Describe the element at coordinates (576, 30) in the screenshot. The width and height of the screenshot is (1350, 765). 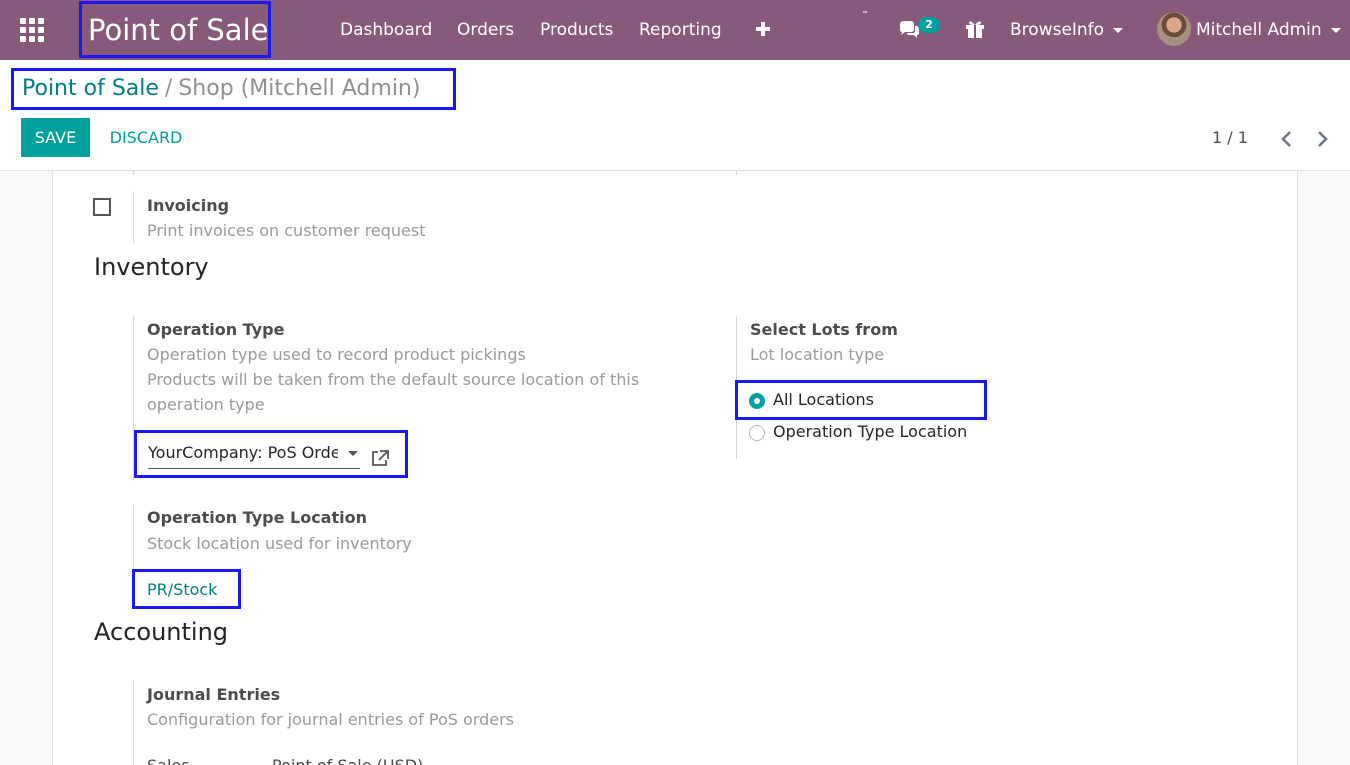
I see `menu-products: Products` at that location.